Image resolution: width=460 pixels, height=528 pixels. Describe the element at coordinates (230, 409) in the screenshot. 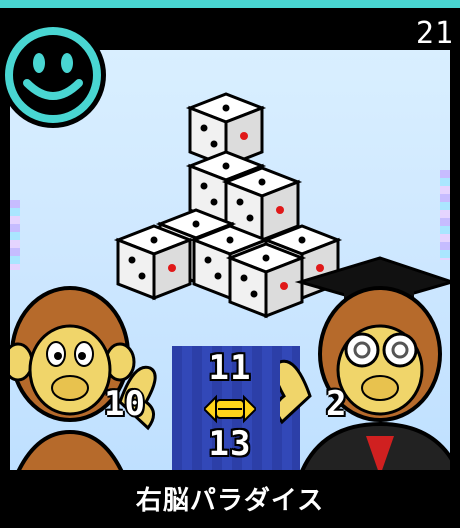

I see `double-arrow-selector-icon` at that location.